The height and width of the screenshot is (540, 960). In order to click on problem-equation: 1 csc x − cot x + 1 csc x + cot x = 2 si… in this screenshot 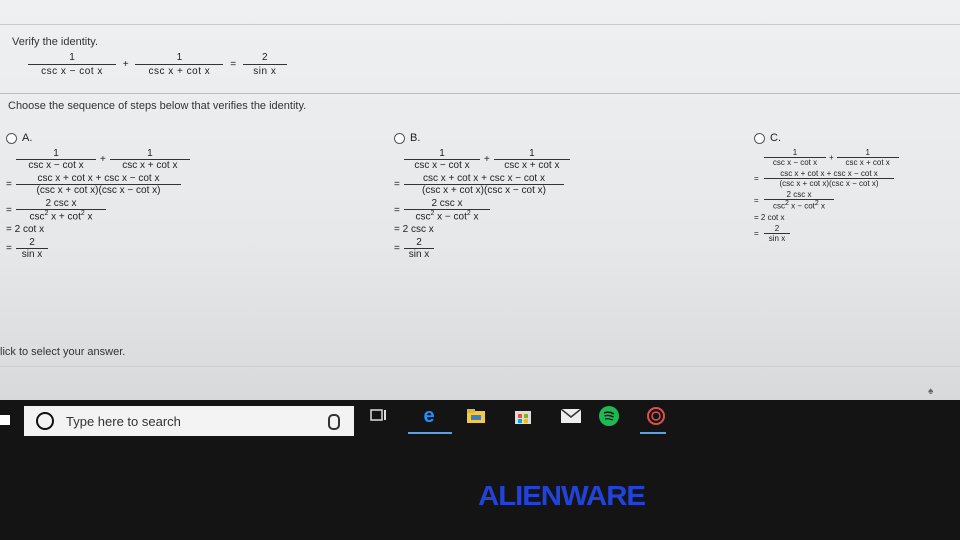, I will do `click(157, 64)`.